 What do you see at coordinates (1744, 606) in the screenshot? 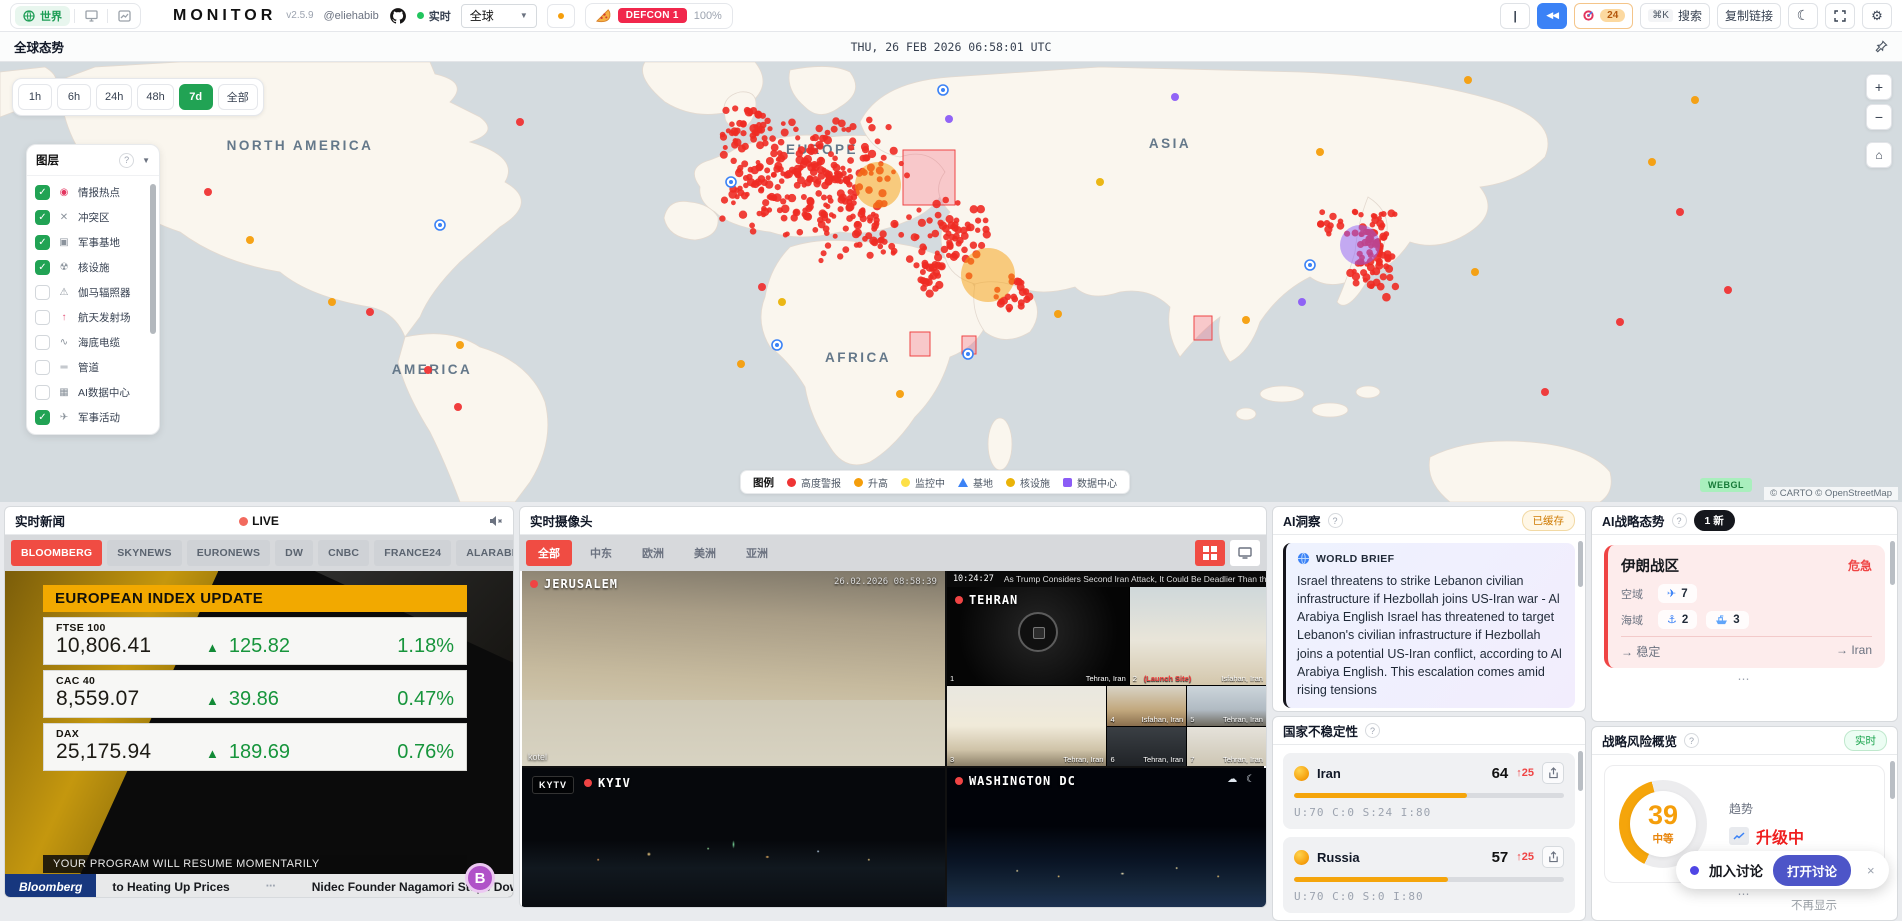
I see `iran-theater-card: 伊朗战区 危急 空域 ✈ 7 海域 ⚓ 2 3 → 稳定 → Iran` at bounding box center [1744, 606].